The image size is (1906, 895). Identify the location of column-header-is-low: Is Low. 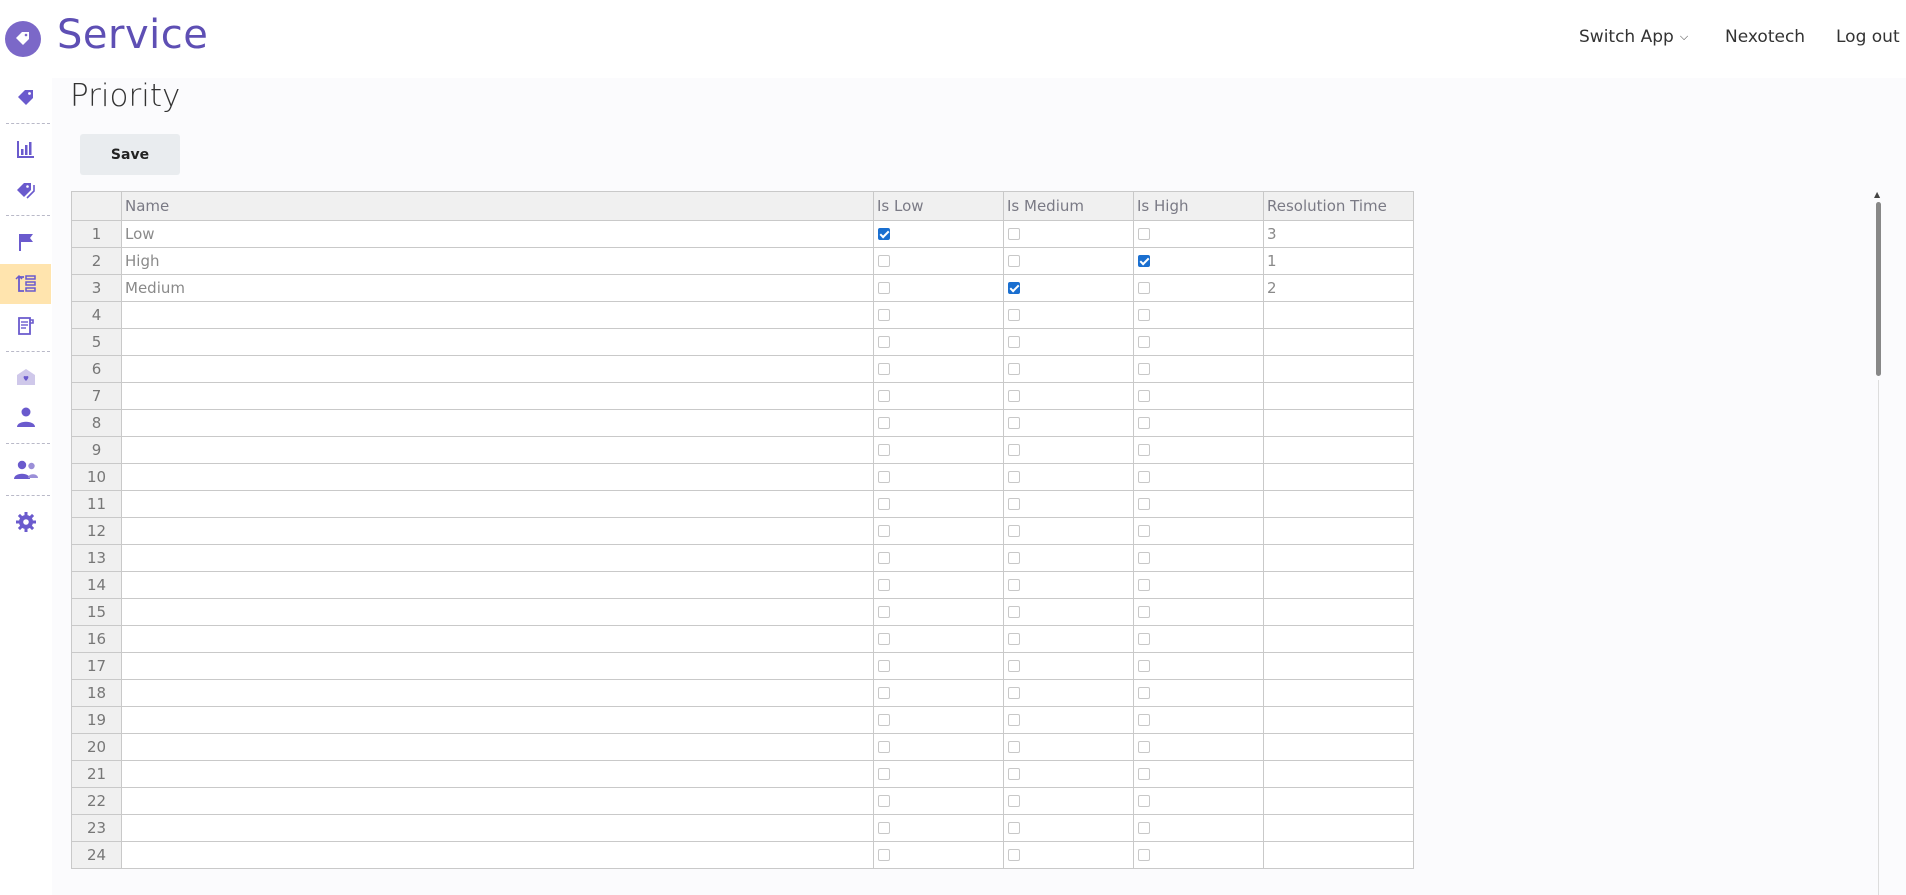
(938, 206).